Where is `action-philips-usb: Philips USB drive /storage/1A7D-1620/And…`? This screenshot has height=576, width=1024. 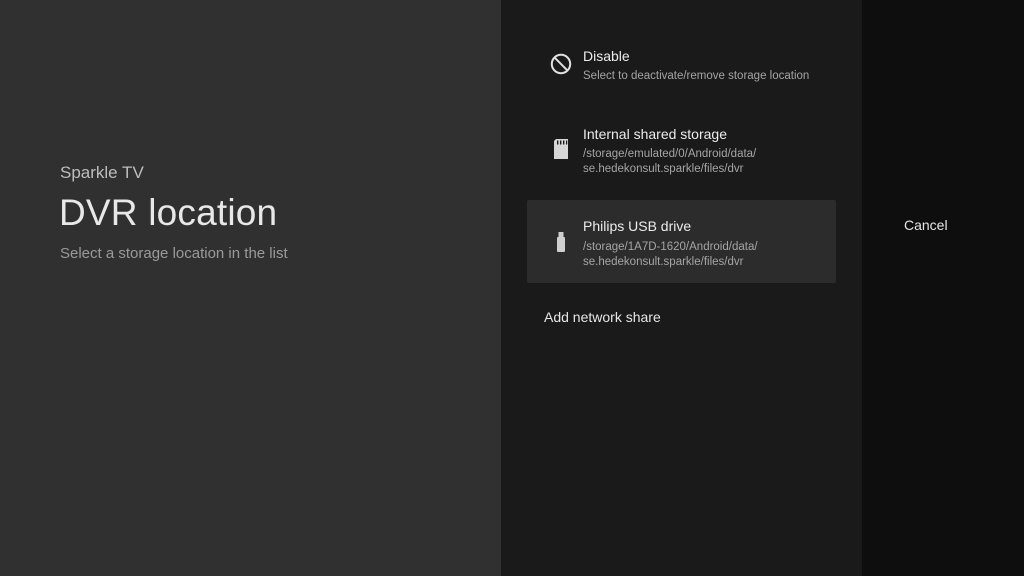
action-philips-usb: Philips USB drive /storage/1A7D-1620/And… is located at coordinates (681, 241).